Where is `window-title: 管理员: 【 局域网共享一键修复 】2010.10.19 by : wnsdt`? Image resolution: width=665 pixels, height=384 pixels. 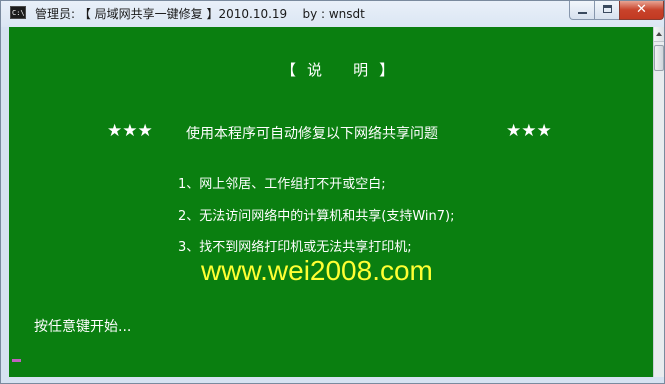
window-title: 管理员: 【 局域网共享一键修复 】2010.10.19 by : wnsdt is located at coordinates (200, 14).